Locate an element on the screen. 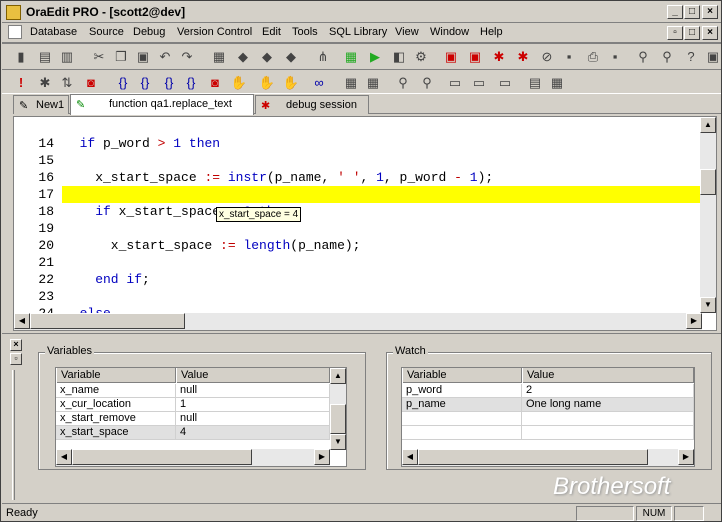  format-icon: ◆ is located at coordinates (291, 57).